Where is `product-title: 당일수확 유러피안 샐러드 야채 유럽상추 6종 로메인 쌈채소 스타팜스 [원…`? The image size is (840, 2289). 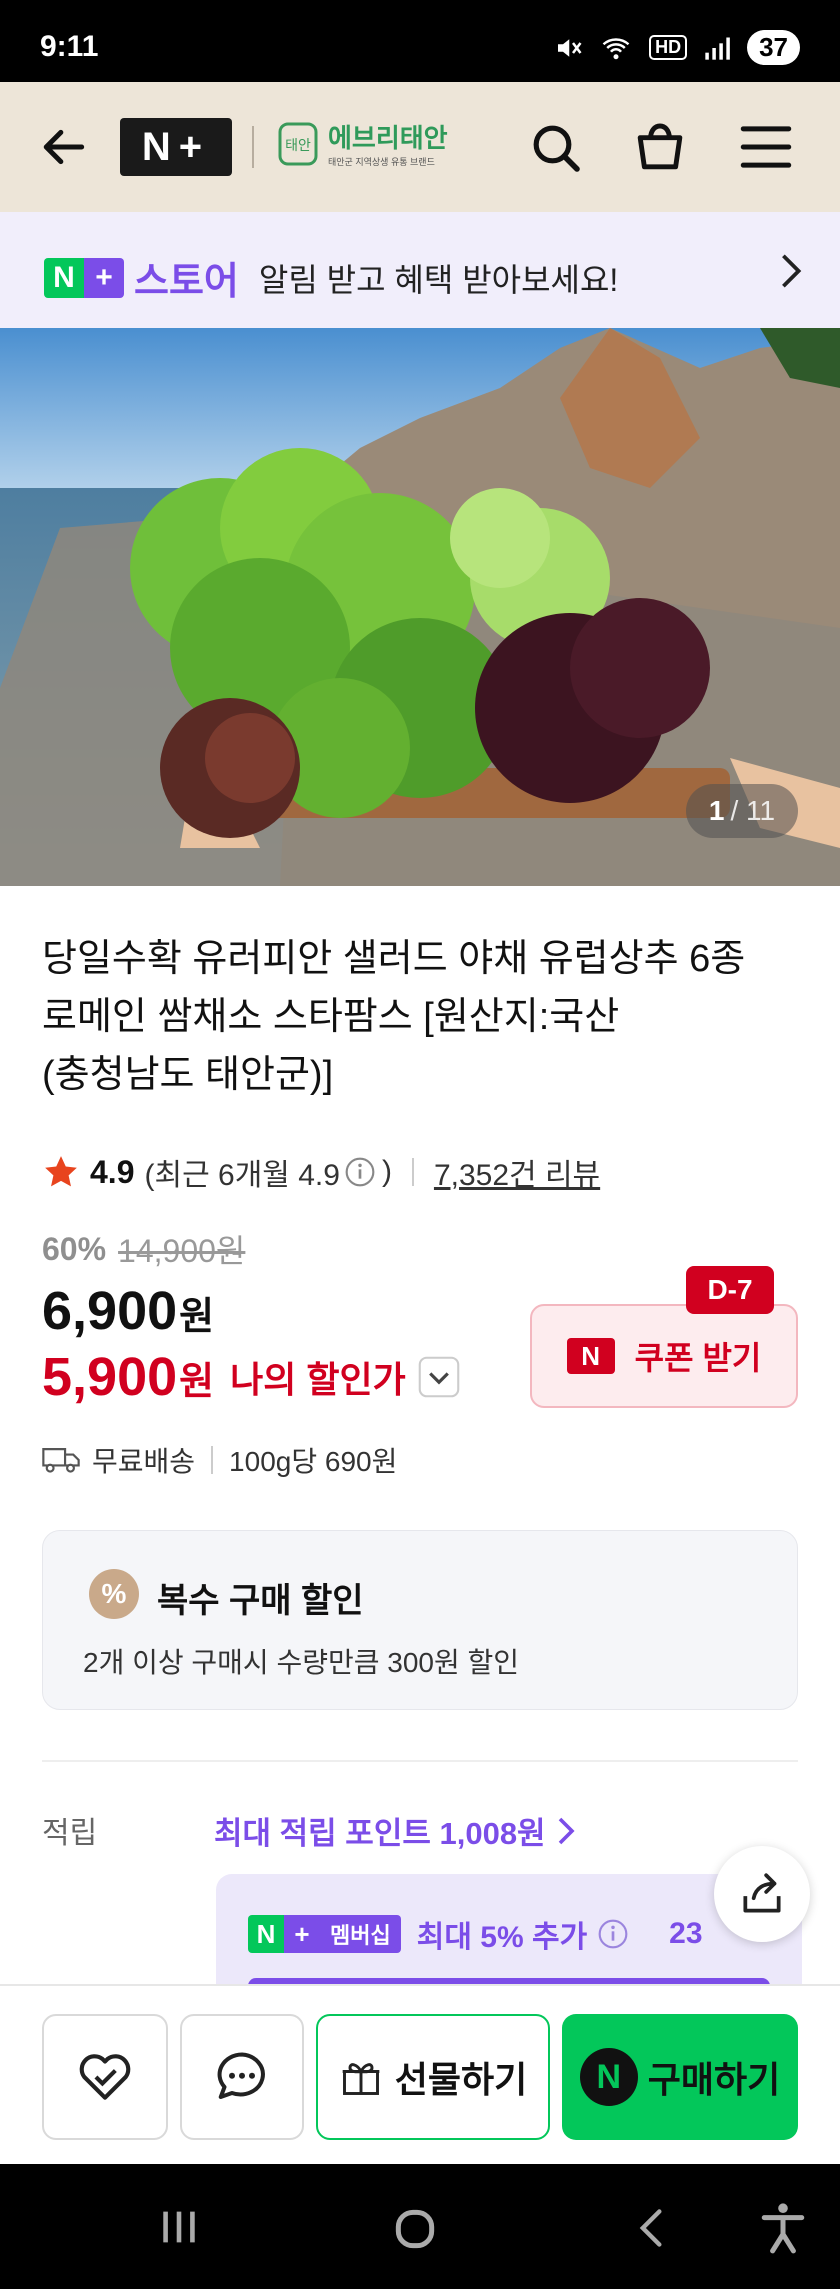
product-title: 당일수확 유러피안 샐러드 야채 유럽상추 6종 로메인 쌈채소 스타팜스 [원… is located at coordinates (422, 1017).